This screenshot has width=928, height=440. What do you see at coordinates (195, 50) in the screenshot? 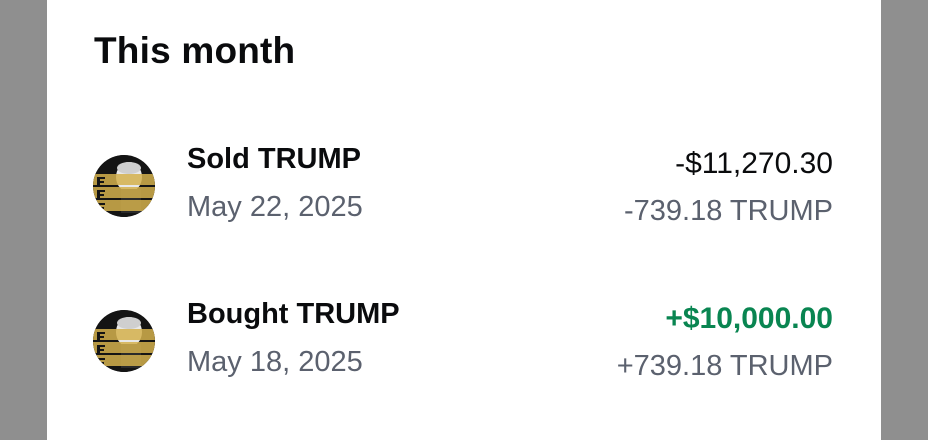
I see `section-title: This month` at bounding box center [195, 50].